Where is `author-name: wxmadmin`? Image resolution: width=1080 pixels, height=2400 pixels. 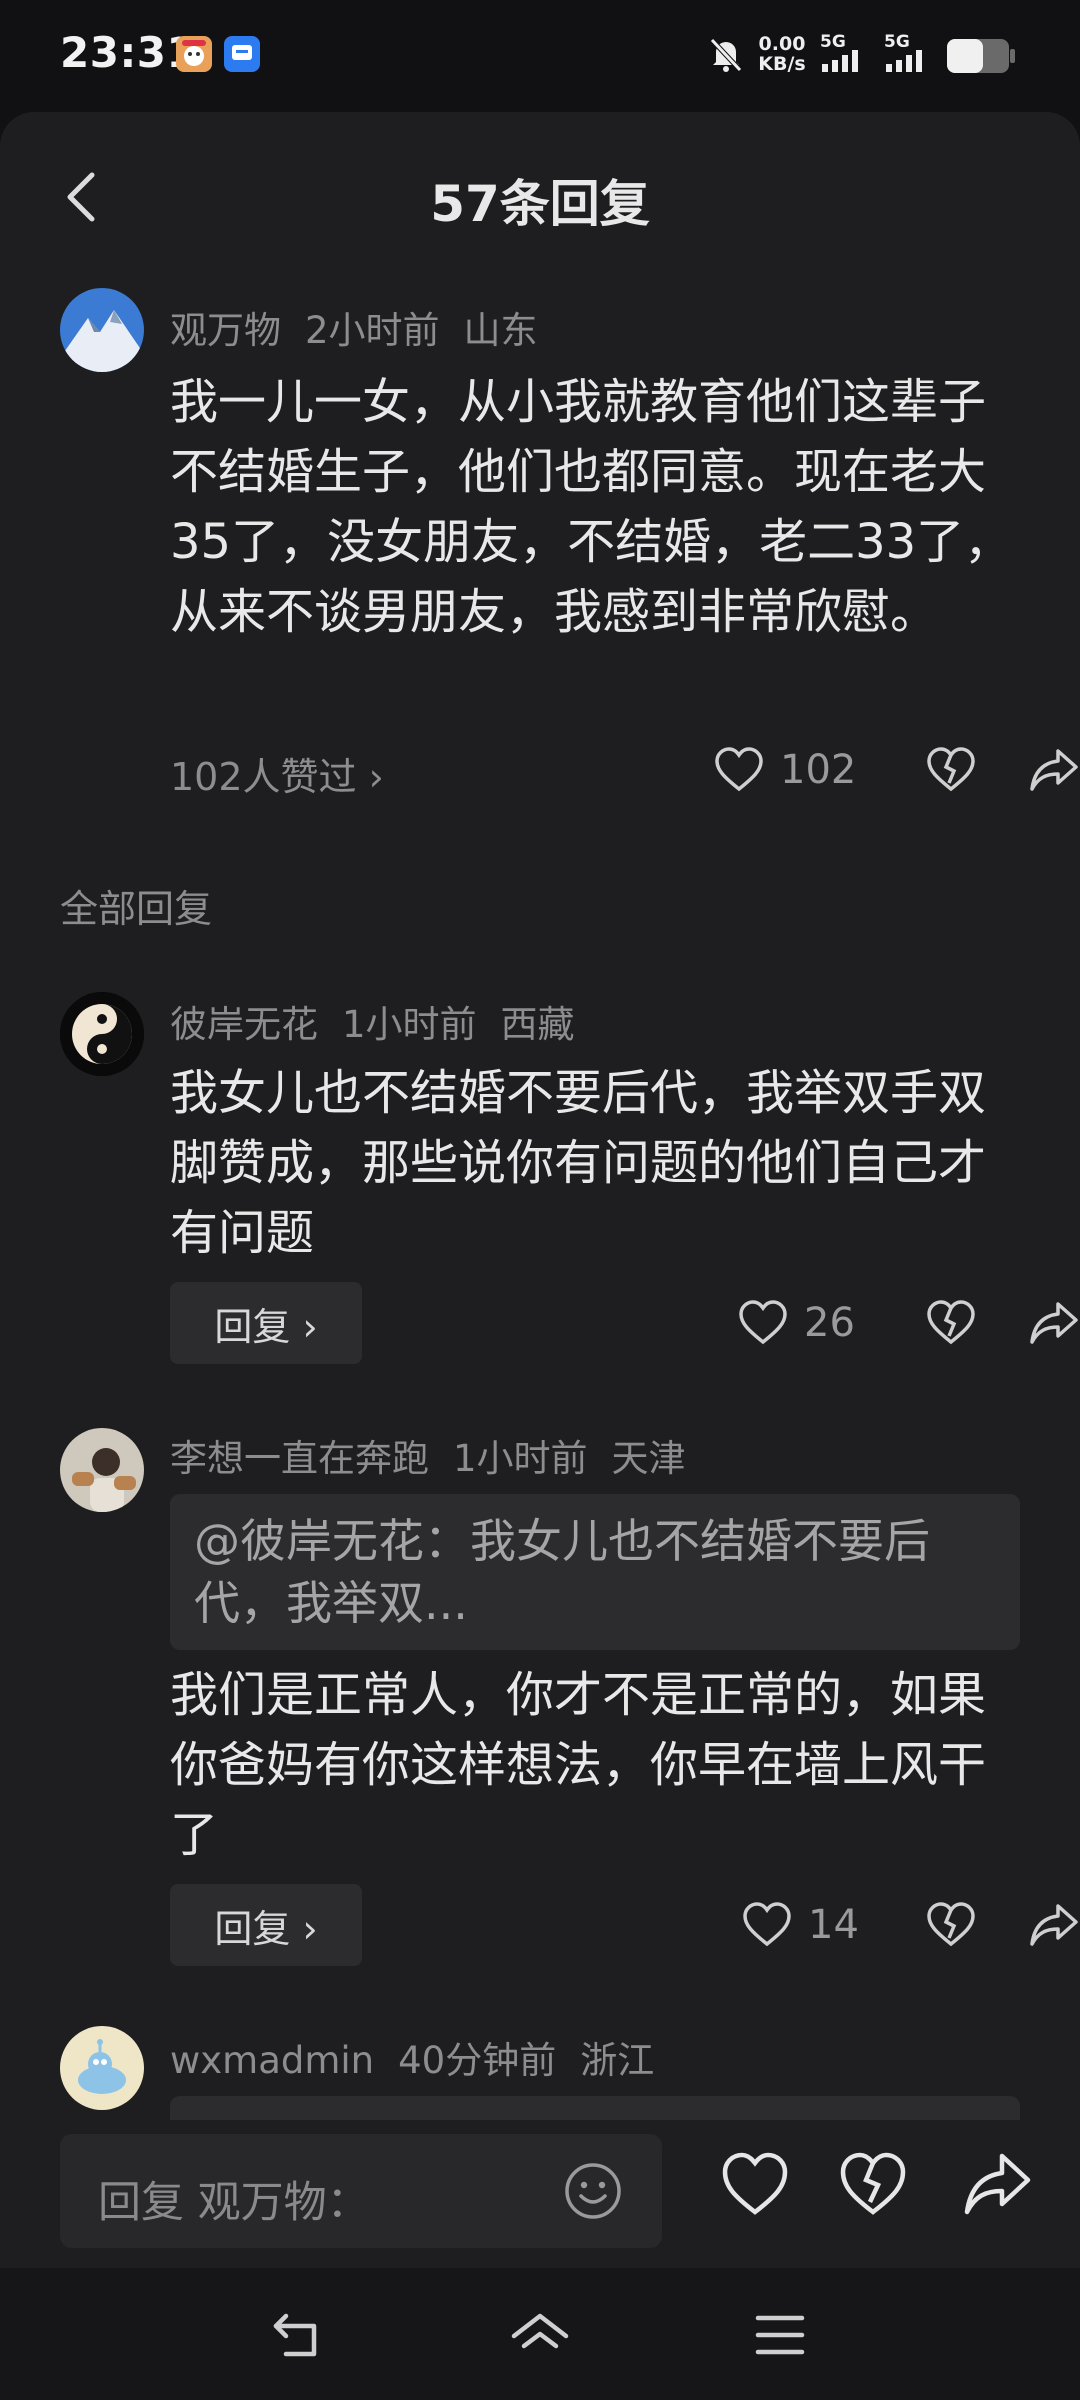
author-name: wxmadmin is located at coordinates (272, 2060).